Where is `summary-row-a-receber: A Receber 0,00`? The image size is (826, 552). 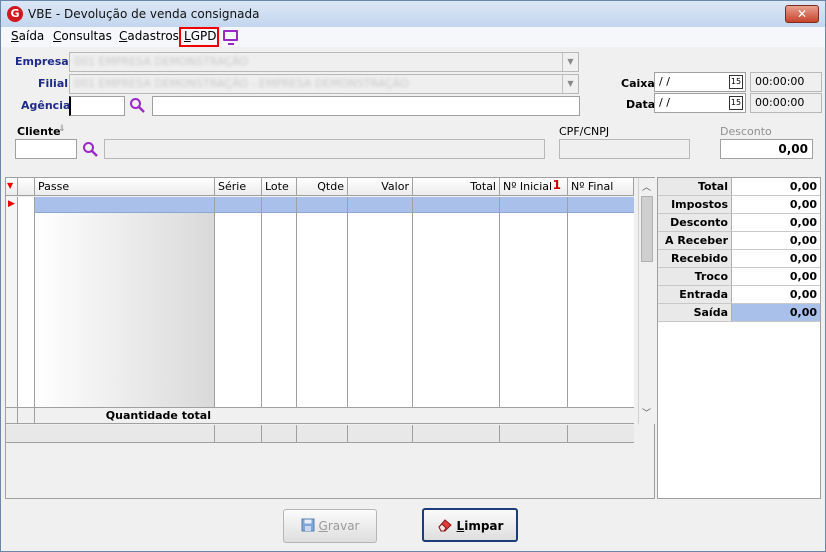
summary-row-a-receber: A Receber 0,00 is located at coordinates (739, 241).